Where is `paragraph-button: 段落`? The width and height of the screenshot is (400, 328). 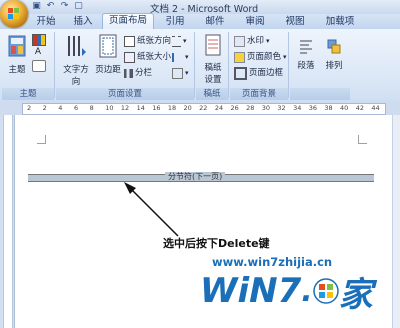
paragraph-button: 段落 is located at coordinates (306, 54).